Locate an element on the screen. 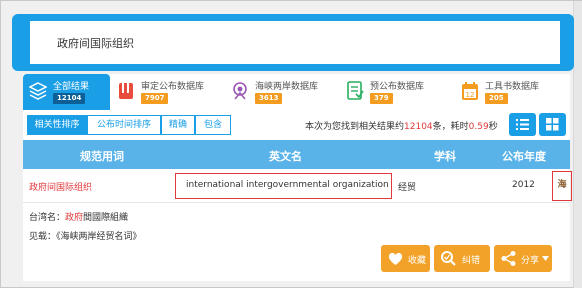  result-summary: 本次为您找到相关结果约12104条，耗时0.59秒 is located at coordinates (401, 125).